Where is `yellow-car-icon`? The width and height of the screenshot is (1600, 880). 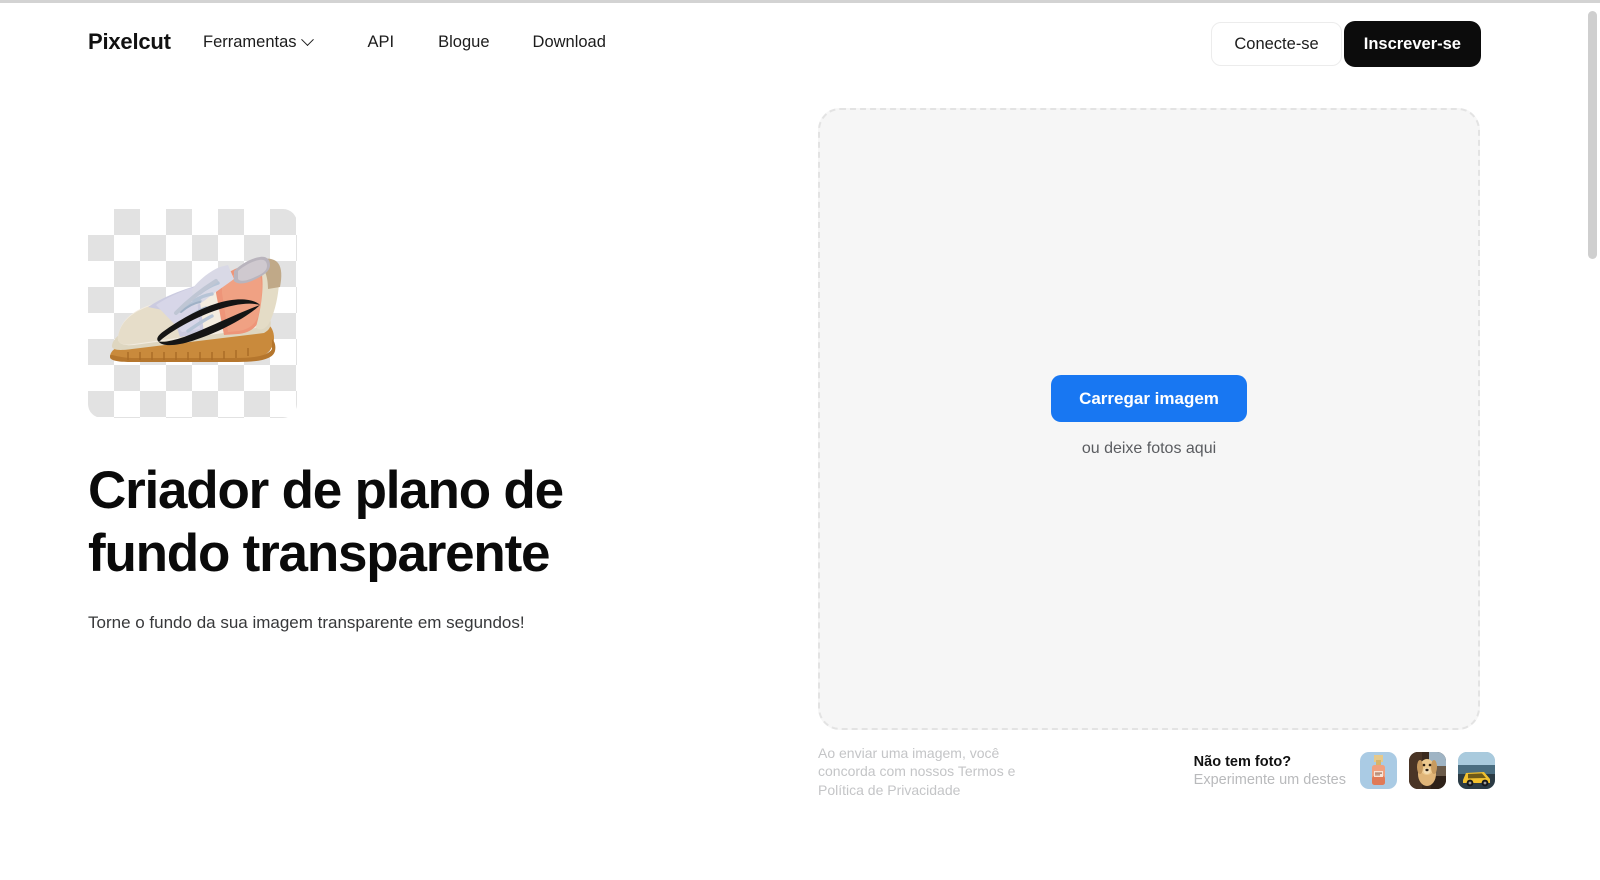 yellow-car-icon is located at coordinates (1476, 770).